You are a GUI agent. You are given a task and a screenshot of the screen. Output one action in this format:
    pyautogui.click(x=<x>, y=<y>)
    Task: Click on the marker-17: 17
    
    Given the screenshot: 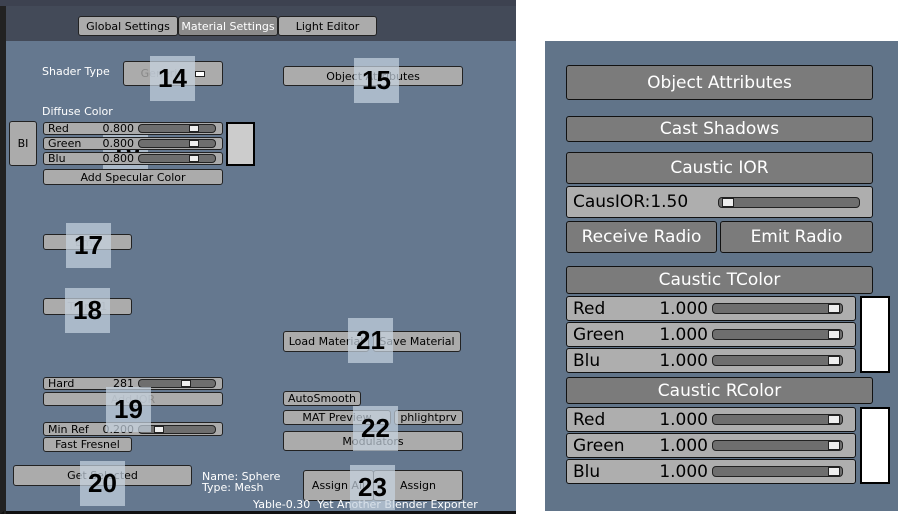 What is the action you would take?
    pyautogui.click(x=88, y=245)
    